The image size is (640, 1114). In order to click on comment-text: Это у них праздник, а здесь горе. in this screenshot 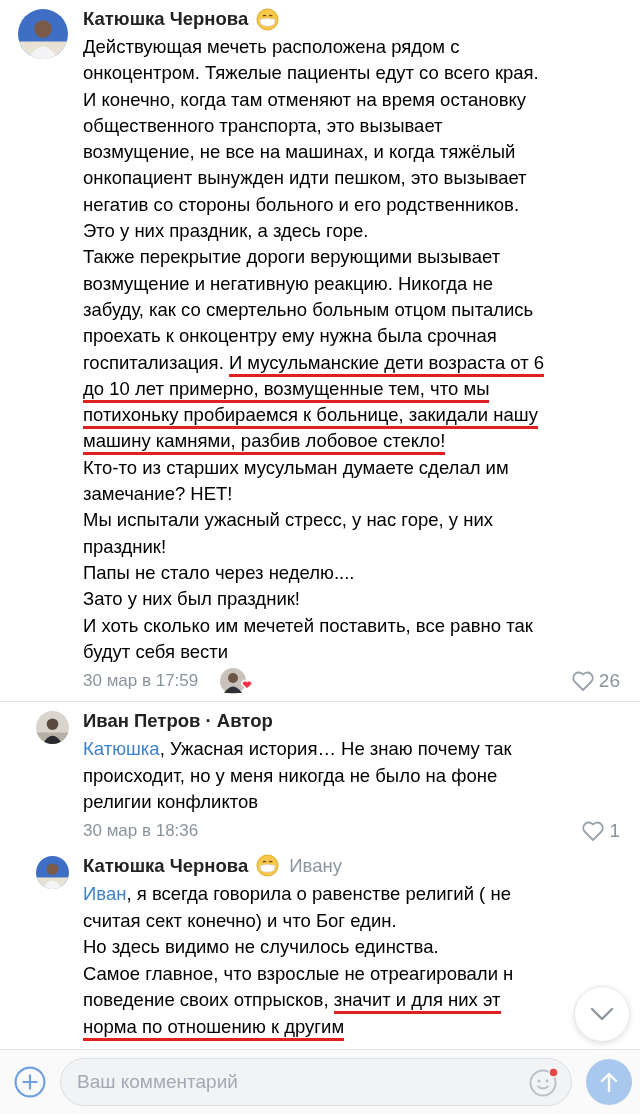, I will do `click(226, 231)`.